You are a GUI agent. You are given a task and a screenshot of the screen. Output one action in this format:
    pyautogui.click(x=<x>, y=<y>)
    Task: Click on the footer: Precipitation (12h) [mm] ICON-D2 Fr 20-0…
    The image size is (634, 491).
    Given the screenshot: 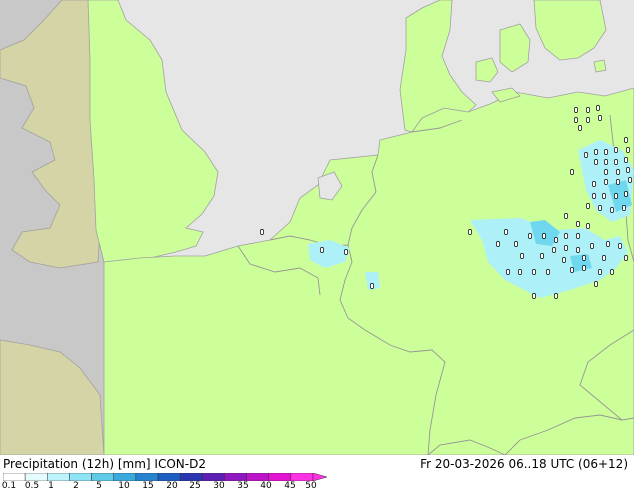 What is the action you would take?
    pyautogui.click(x=317, y=473)
    